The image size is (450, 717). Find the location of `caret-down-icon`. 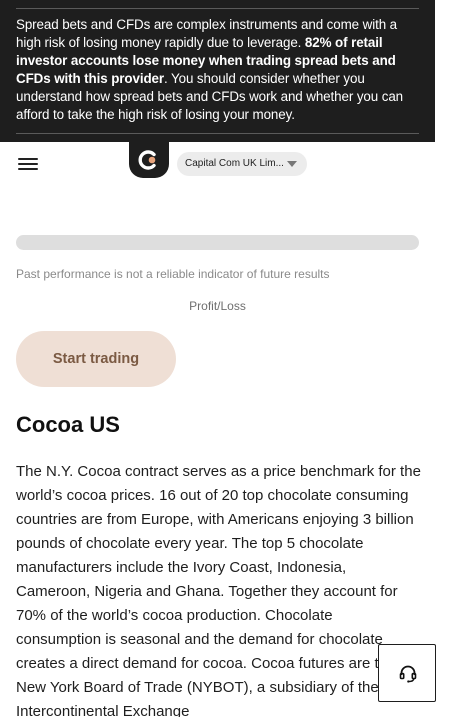

caret-down-icon is located at coordinates (292, 164).